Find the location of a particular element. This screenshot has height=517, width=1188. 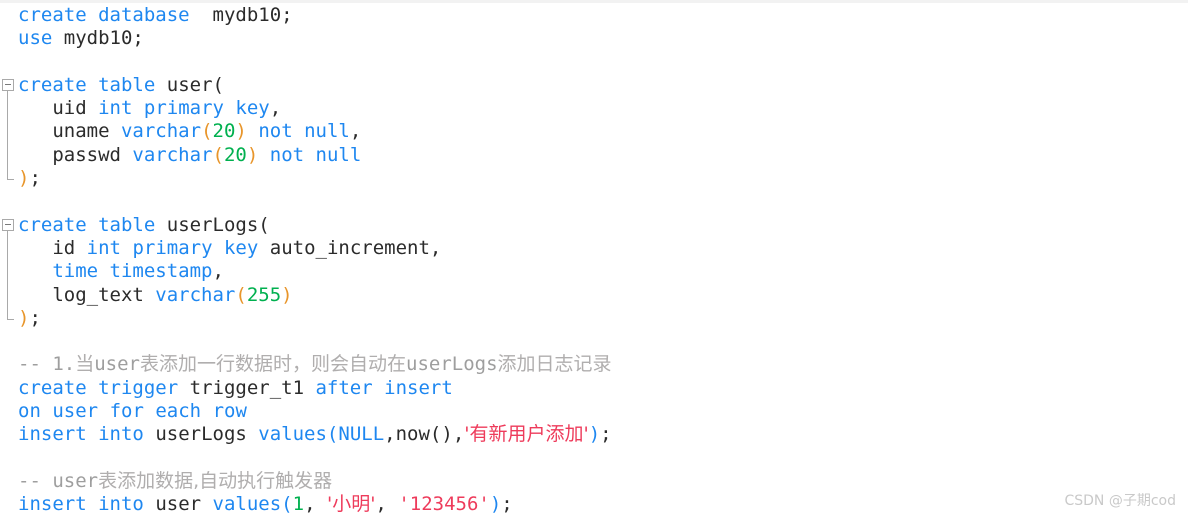

code-line: create table user( is located at coordinates (594, 85).